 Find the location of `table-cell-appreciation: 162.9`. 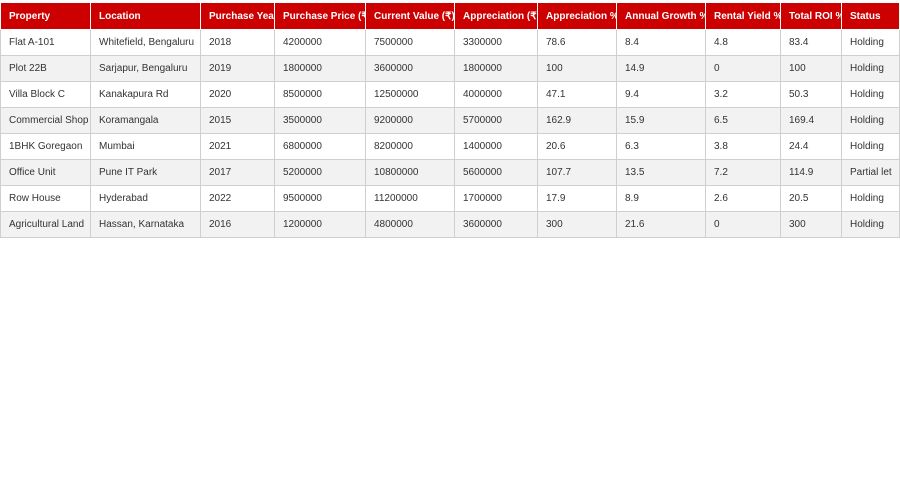

table-cell-appreciation: 162.9 is located at coordinates (577, 120).